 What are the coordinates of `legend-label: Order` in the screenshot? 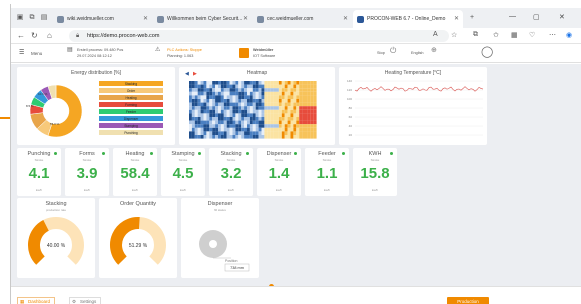 It's located at (131, 91).